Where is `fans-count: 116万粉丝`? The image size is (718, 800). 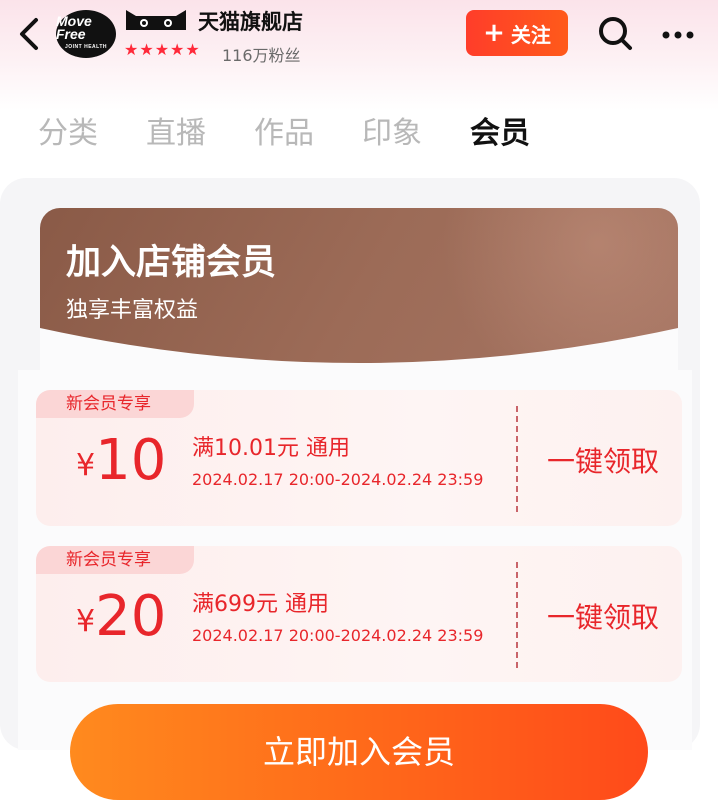
fans-count: 116万粉丝 is located at coordinates (261, 55).